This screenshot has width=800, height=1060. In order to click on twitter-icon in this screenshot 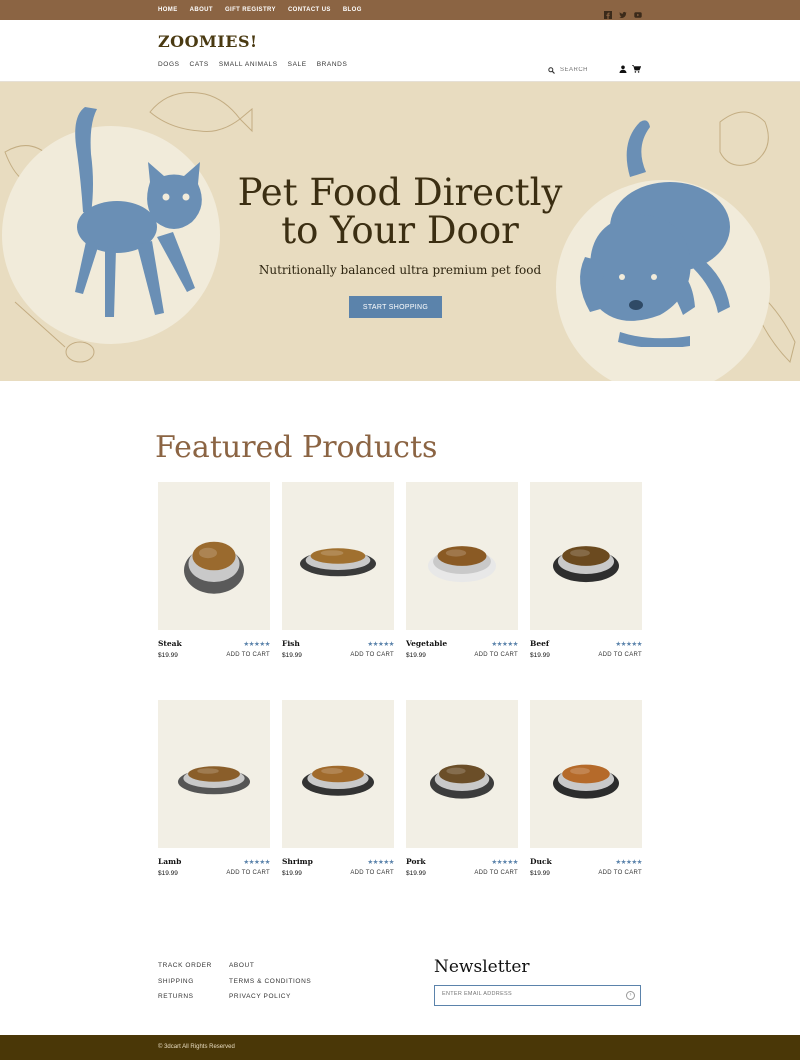, I will do `click(623, 12)`.